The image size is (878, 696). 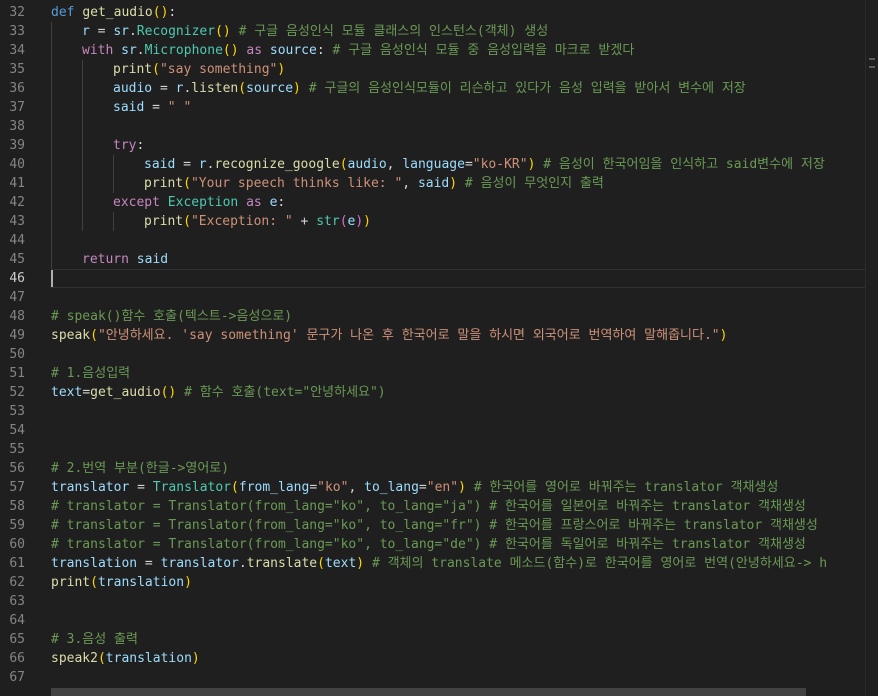 I want to click on code-line: 45 return said, so click(x=433, y=259).